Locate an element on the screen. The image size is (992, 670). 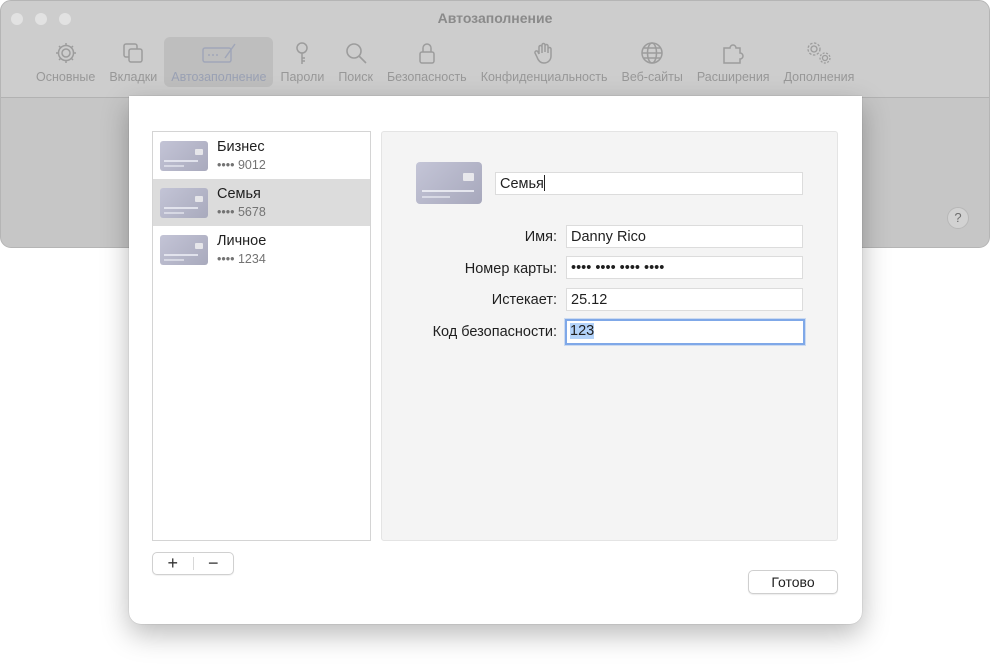
autofill-icon is located at coordinates (219, 53).